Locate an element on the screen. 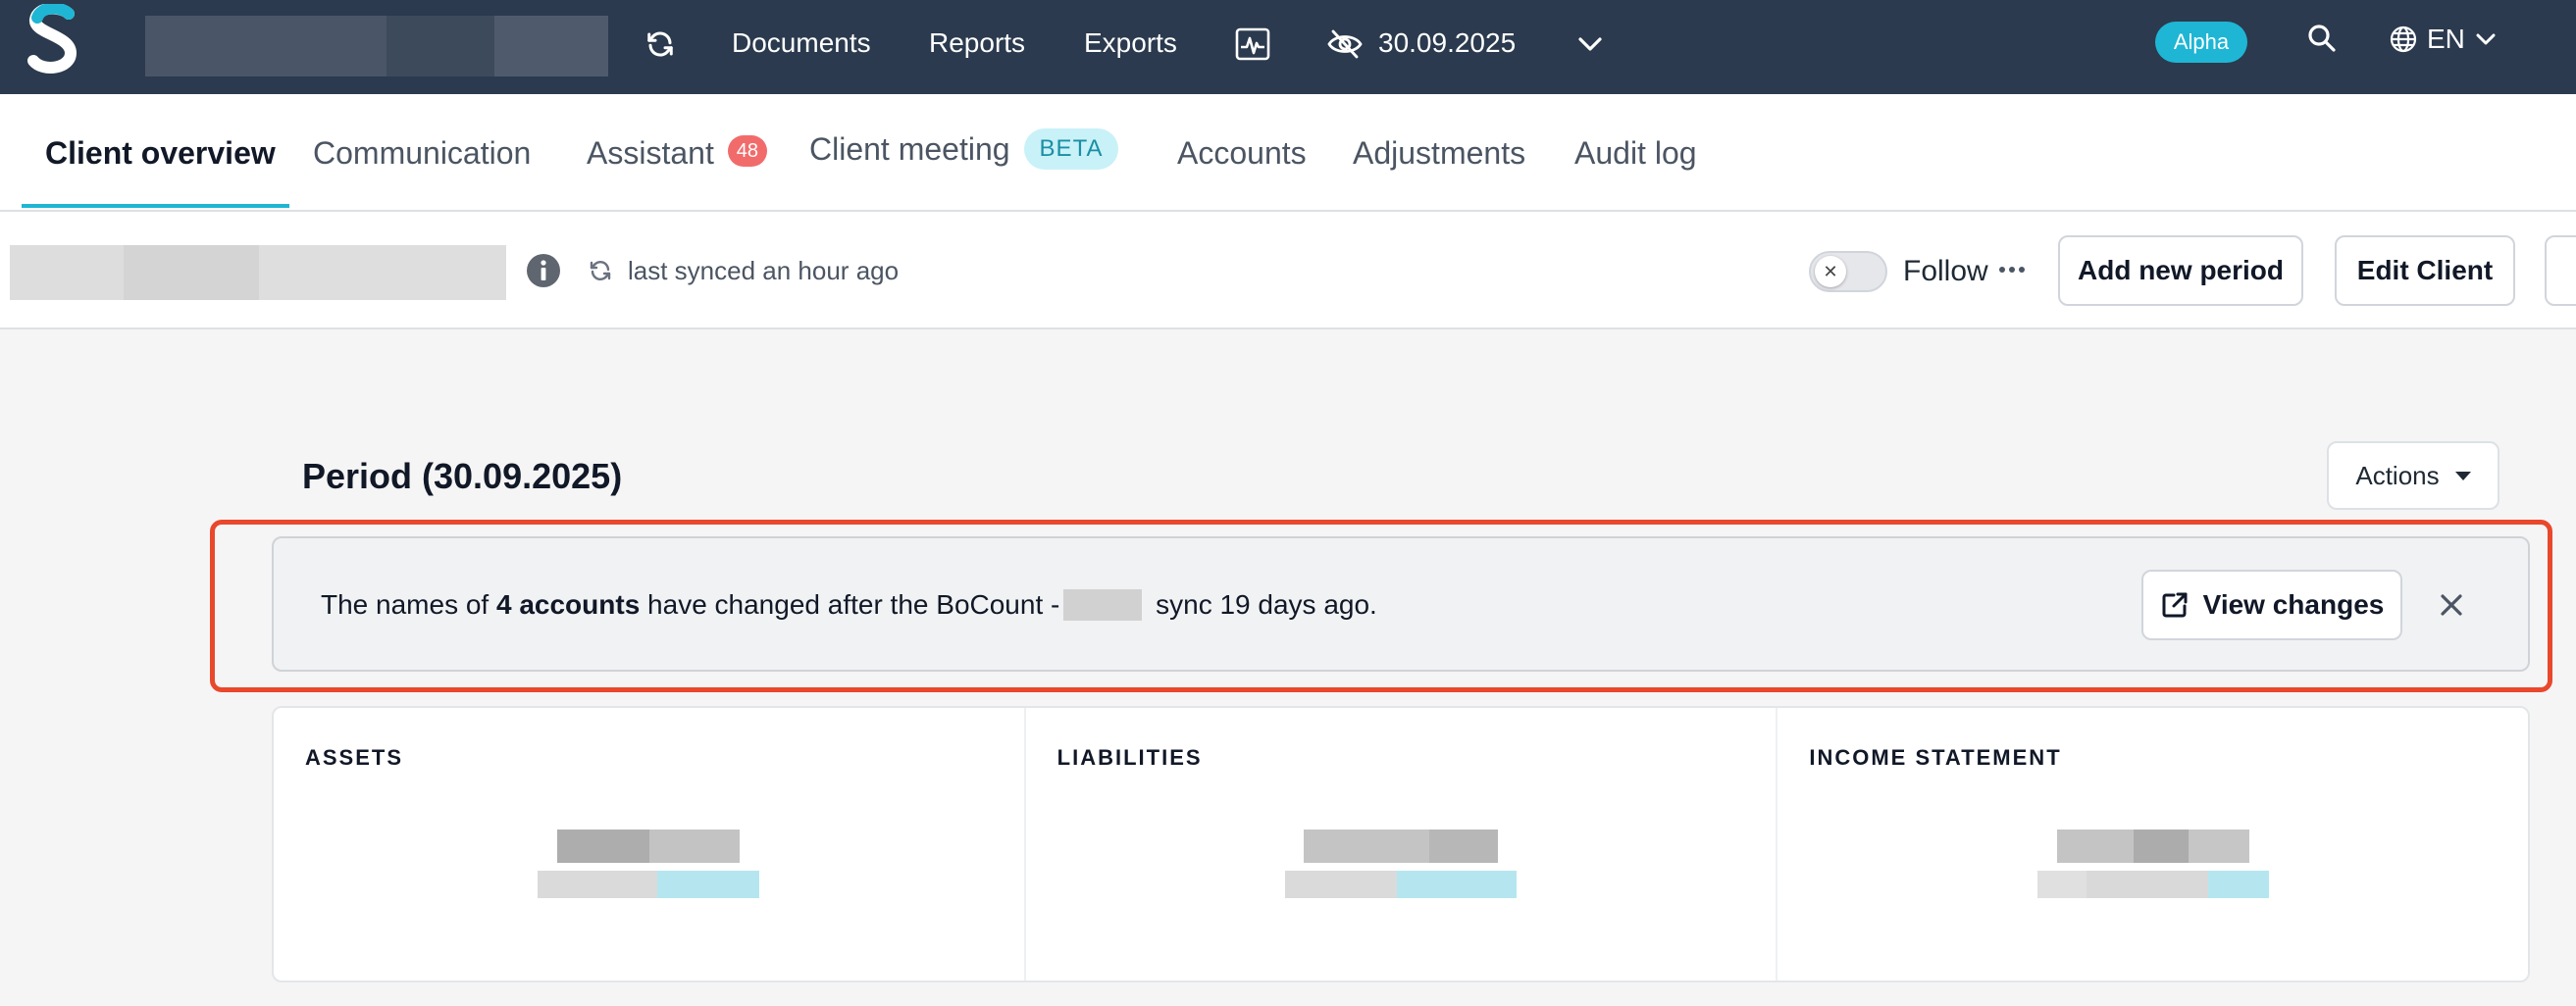 This screenshot has width=2576, height=1006. close-icon is located at coordinates (2451, 605).